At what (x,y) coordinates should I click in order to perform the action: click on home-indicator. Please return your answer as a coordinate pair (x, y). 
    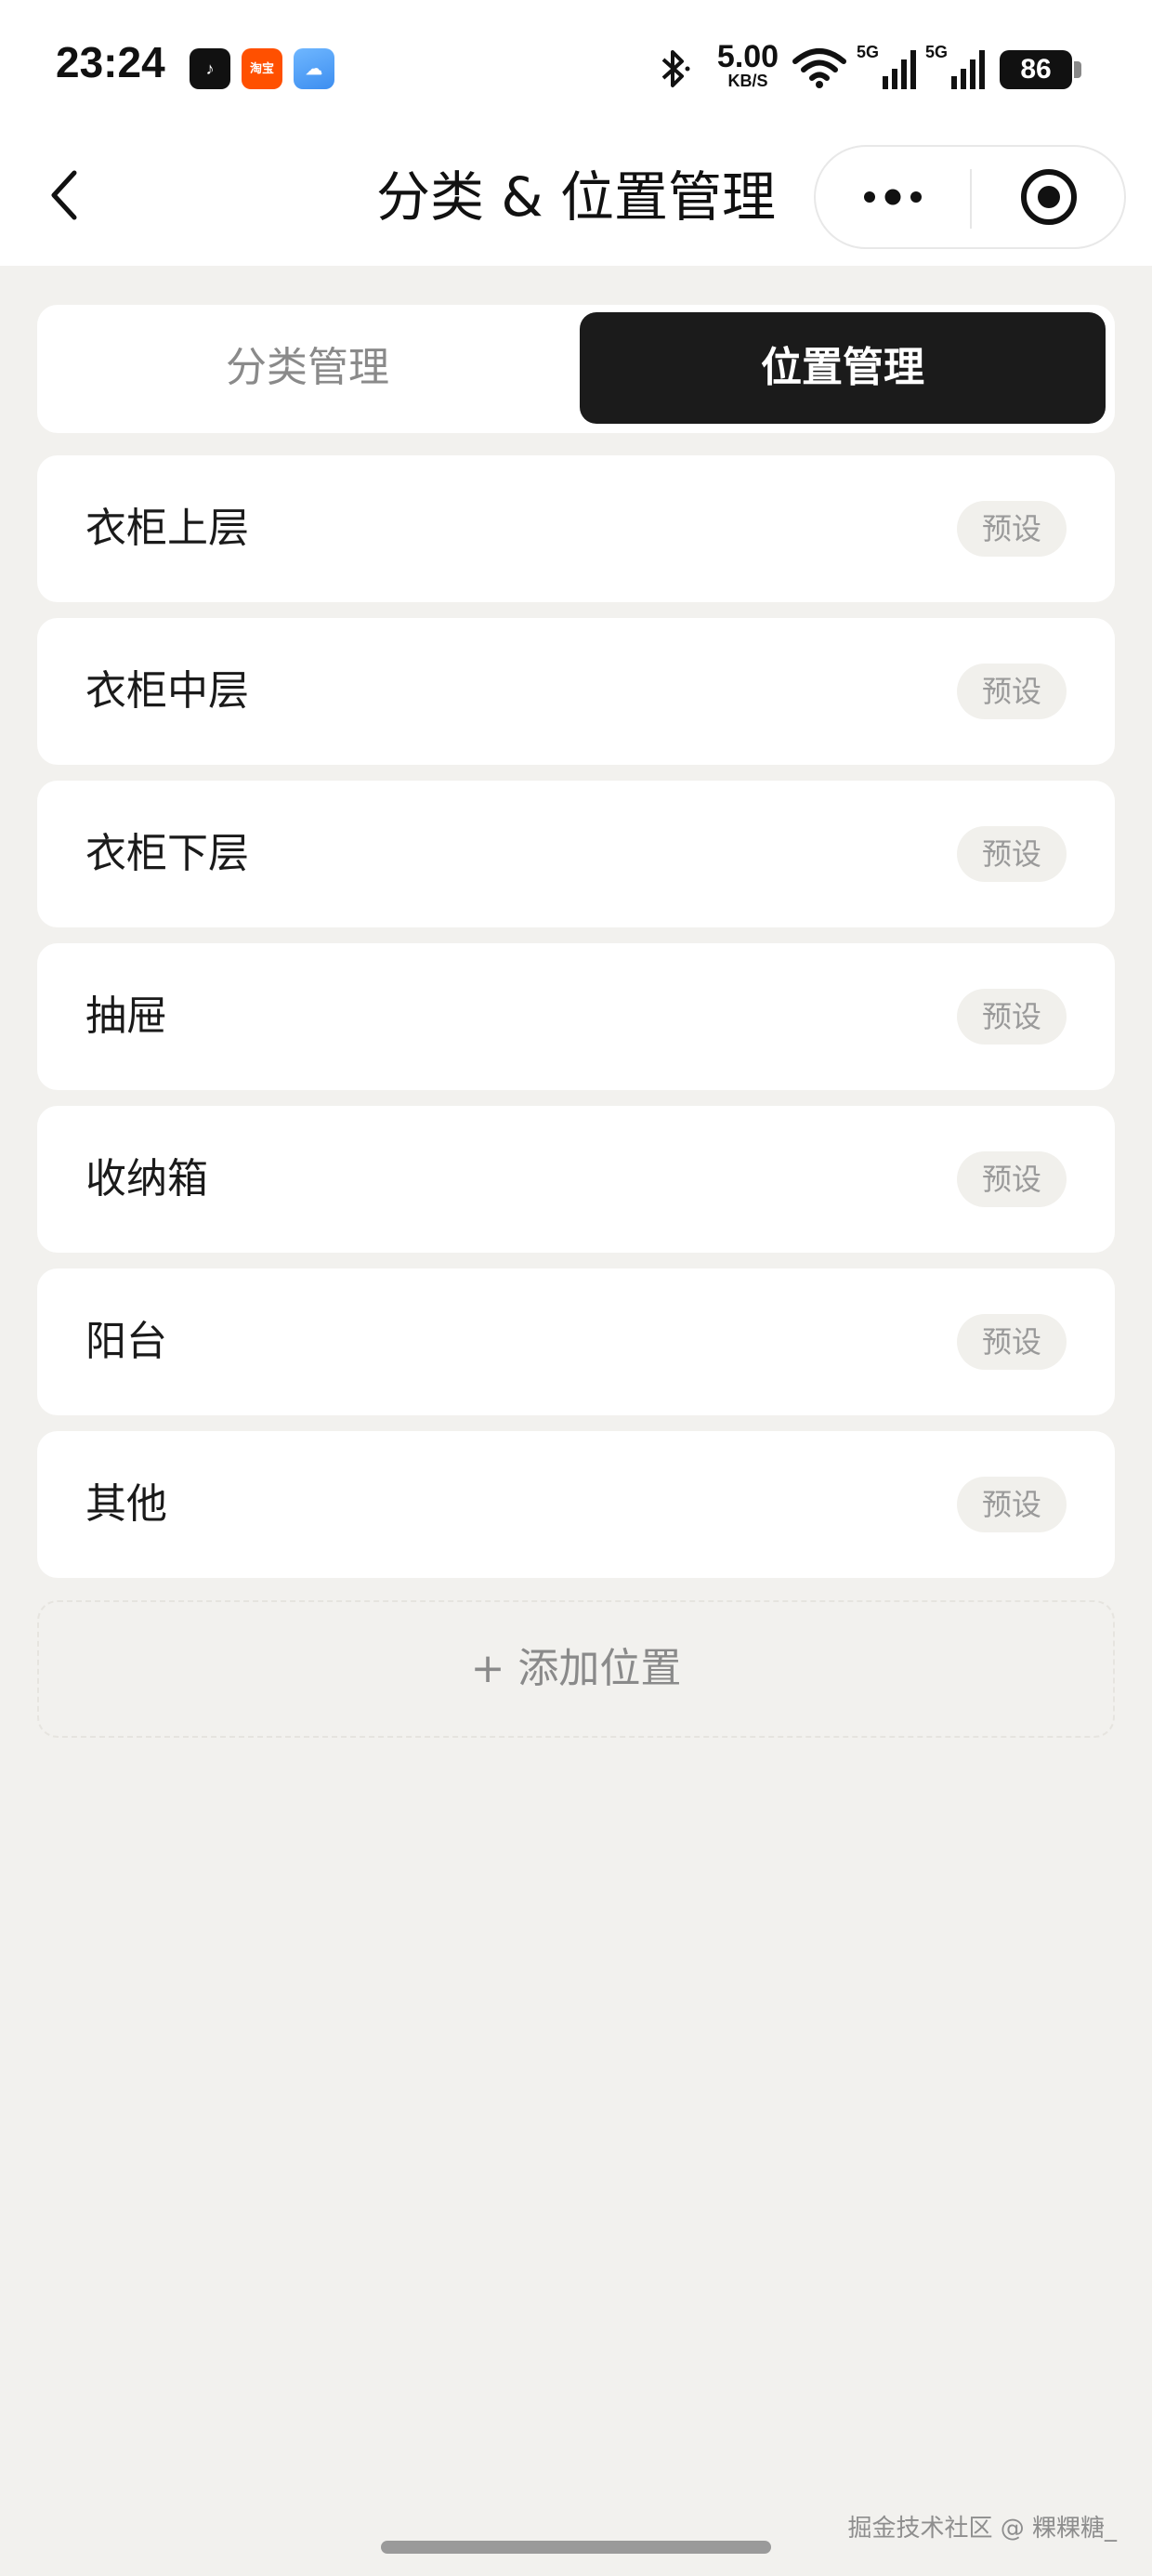
    Looking at the image, I should click on (576, 2547).